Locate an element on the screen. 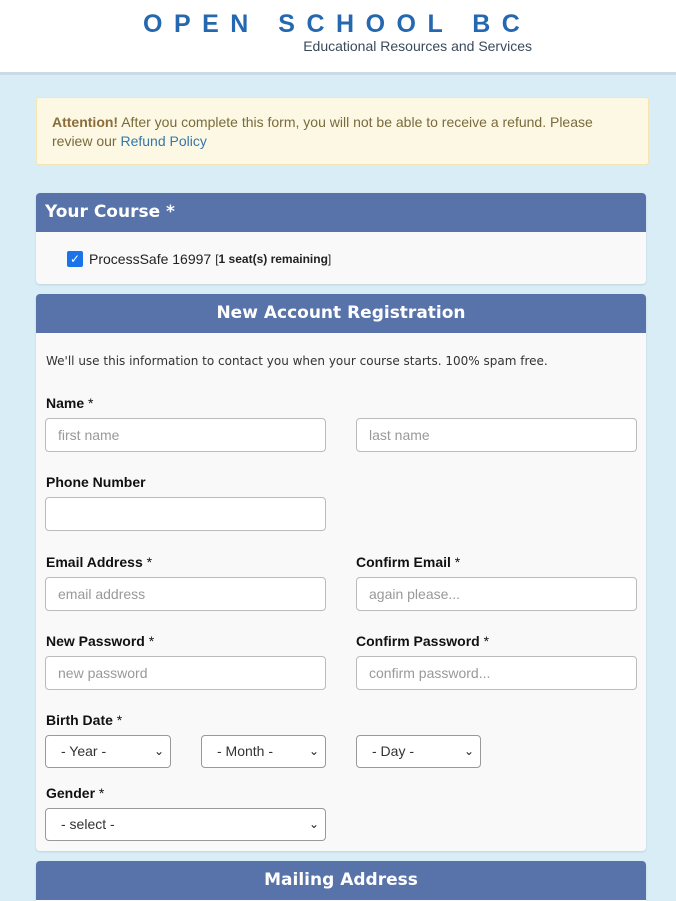  logo-subtitle: Educational Resources and Services is located at coordinates (417, 46).